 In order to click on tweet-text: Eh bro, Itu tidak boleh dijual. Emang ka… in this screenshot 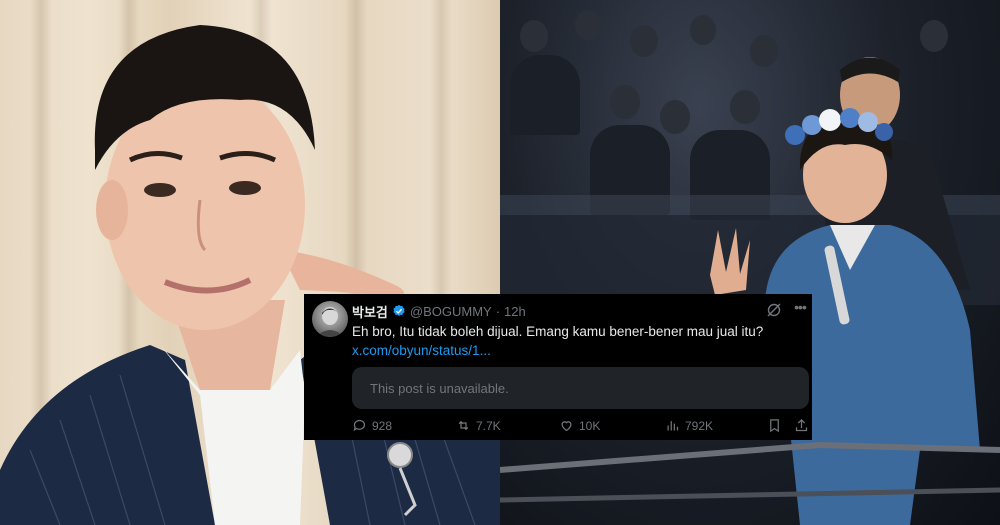, I will do `click(558, 331)`.